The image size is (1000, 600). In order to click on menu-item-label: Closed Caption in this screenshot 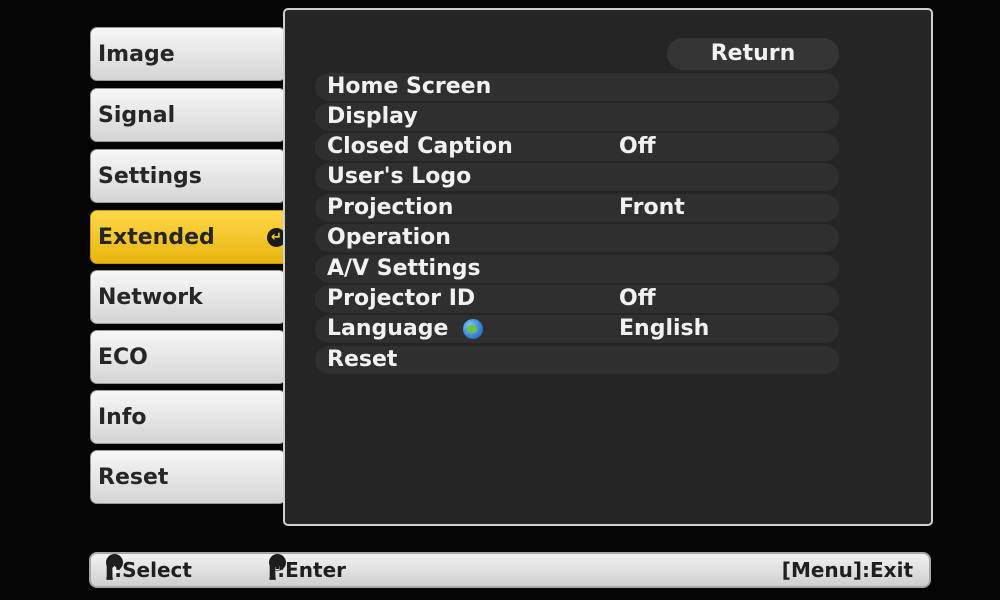, I will do `click(420, 146)`.